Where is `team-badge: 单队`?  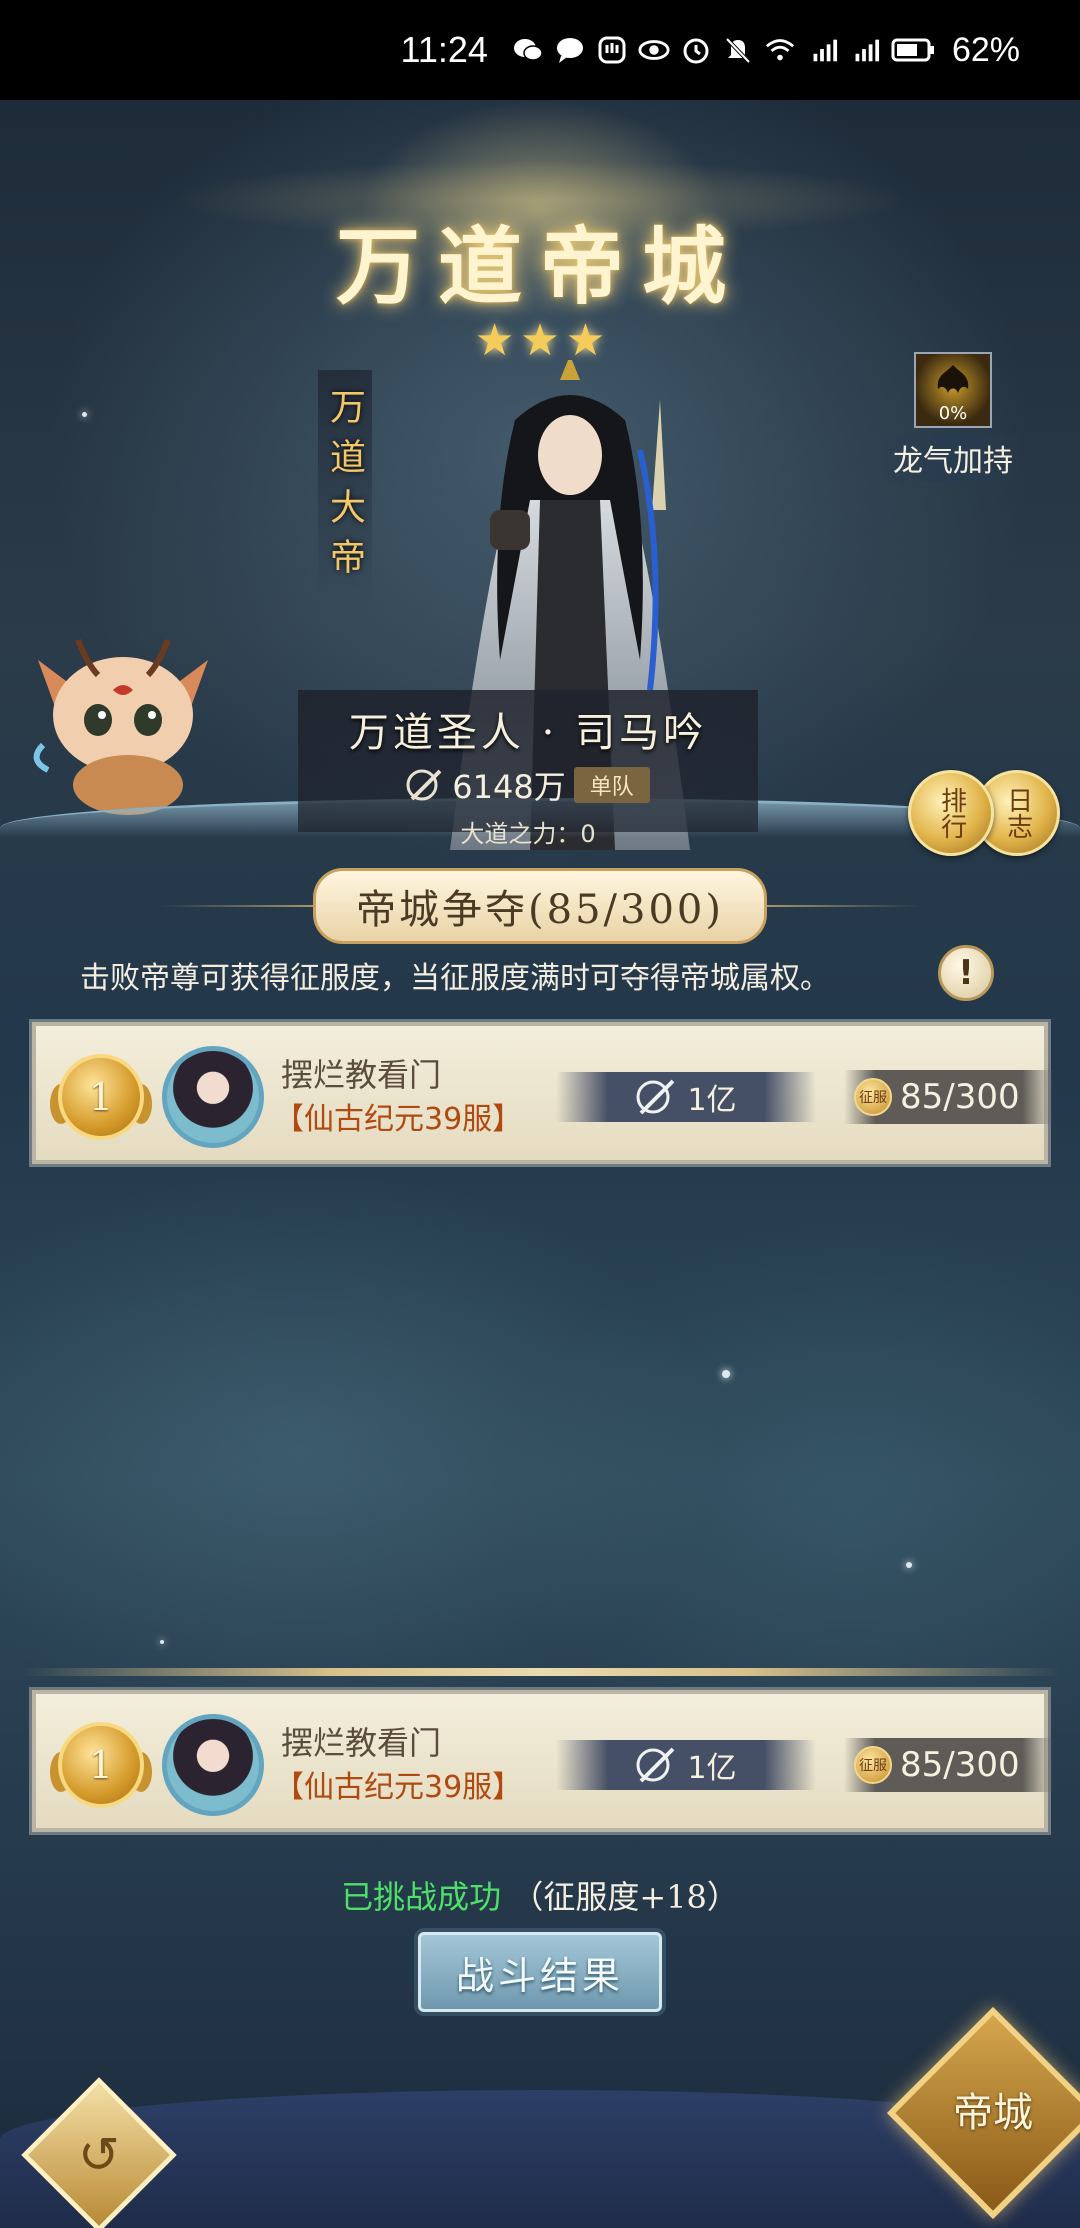
team-badge: 单队 is located at coordinates (611, 785).